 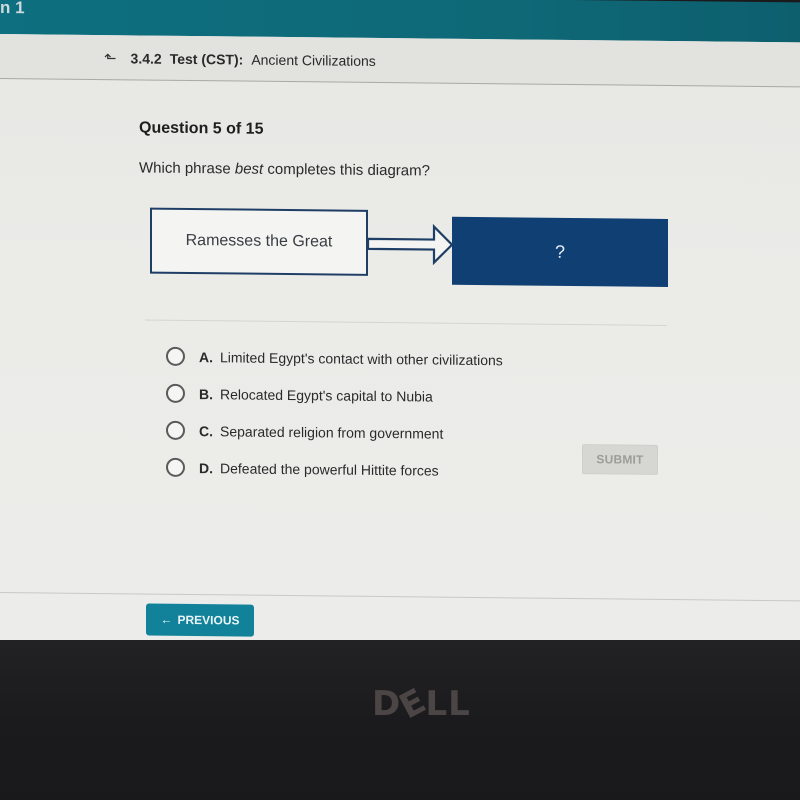 I want to click on option-letter: C., so click(x=206, y=430).